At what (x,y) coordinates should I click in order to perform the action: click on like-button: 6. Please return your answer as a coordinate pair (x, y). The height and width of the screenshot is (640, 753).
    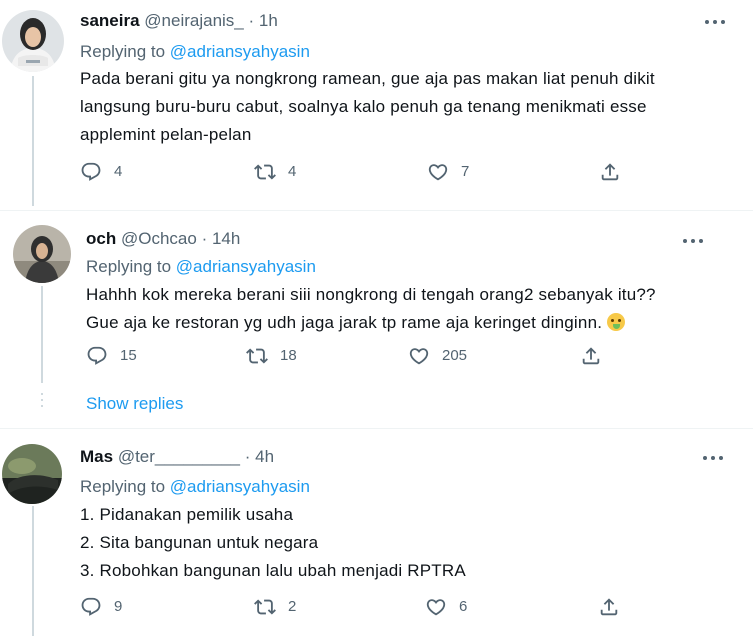
    Looking at the image, I should click on (446, 607).